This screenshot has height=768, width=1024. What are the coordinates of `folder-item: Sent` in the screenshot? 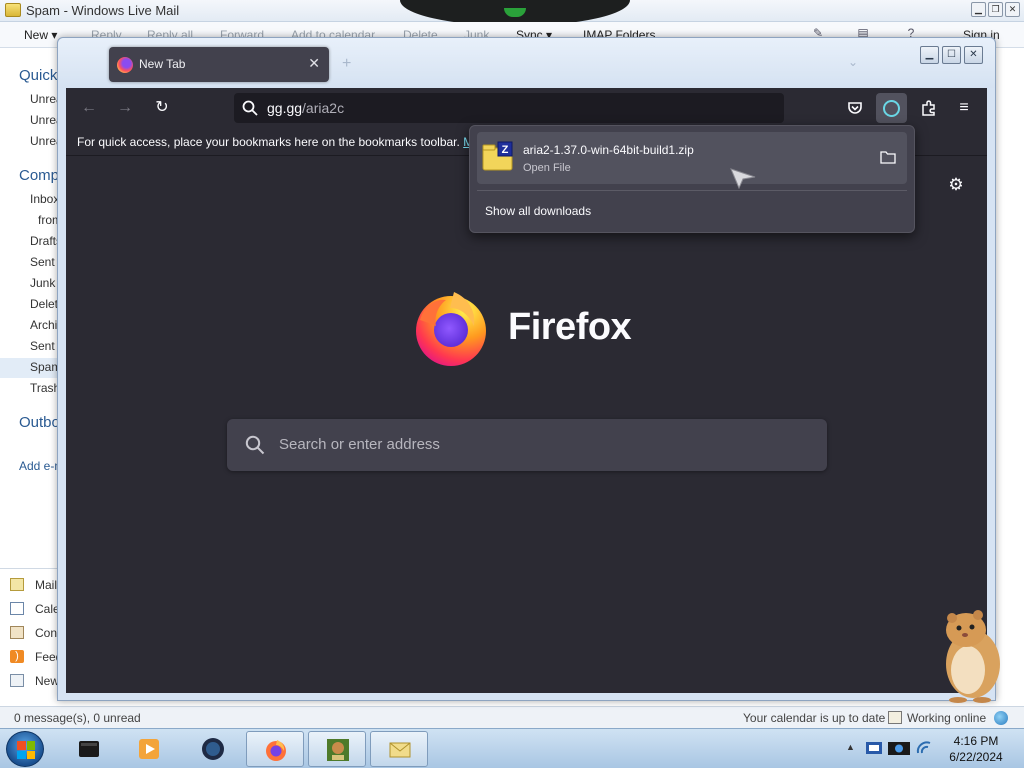 It's located at (42, 346).